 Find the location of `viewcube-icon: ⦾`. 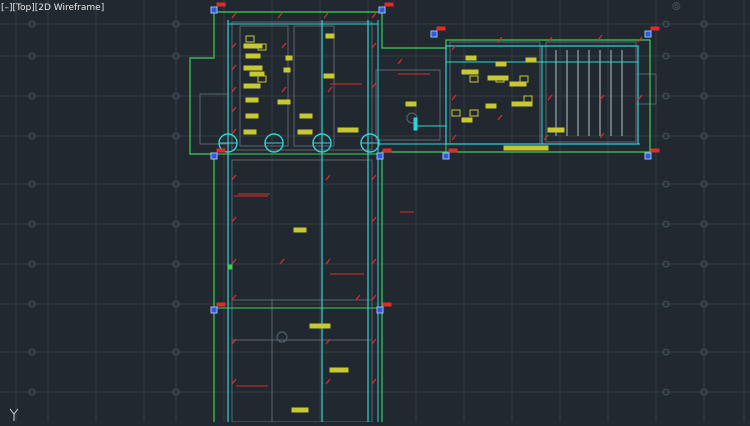

viewcube-icon: ⦾ is located at coordinates (676, 7).